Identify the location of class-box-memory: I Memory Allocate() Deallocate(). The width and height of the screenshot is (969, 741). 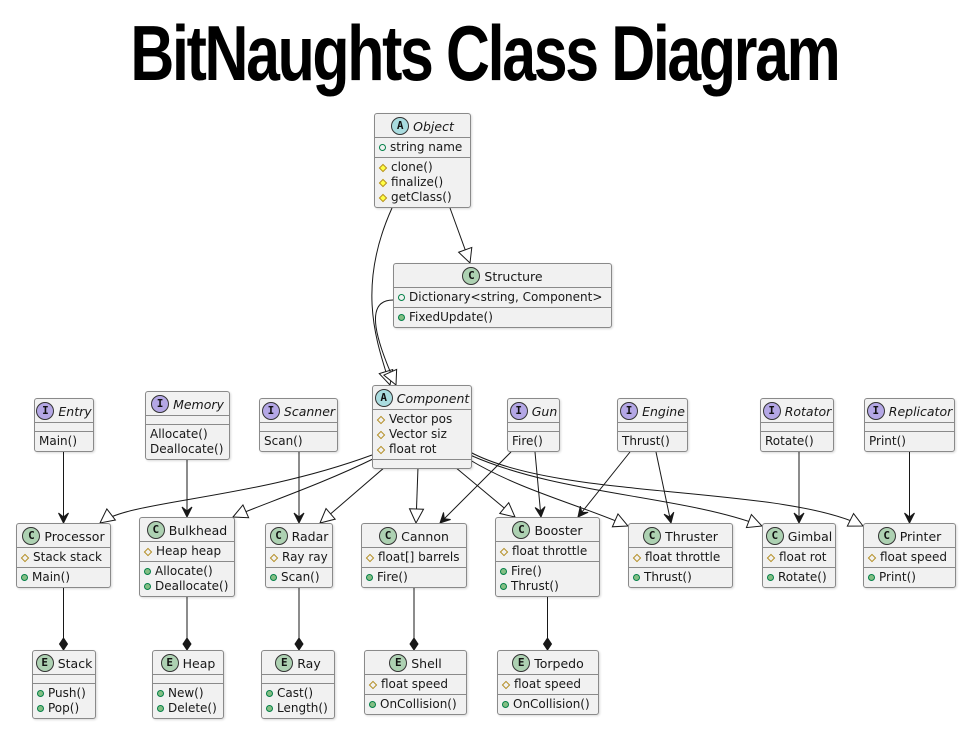
(187, 425).